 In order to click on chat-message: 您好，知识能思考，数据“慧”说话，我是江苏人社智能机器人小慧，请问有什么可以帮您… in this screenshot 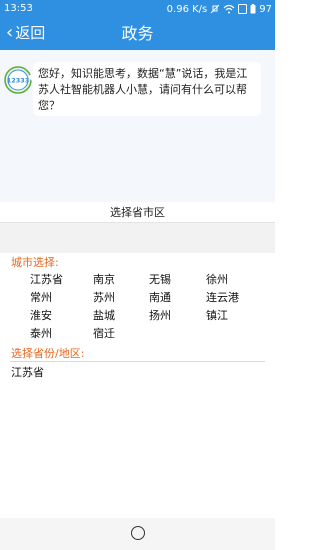, I will do `click(143, 89)`.